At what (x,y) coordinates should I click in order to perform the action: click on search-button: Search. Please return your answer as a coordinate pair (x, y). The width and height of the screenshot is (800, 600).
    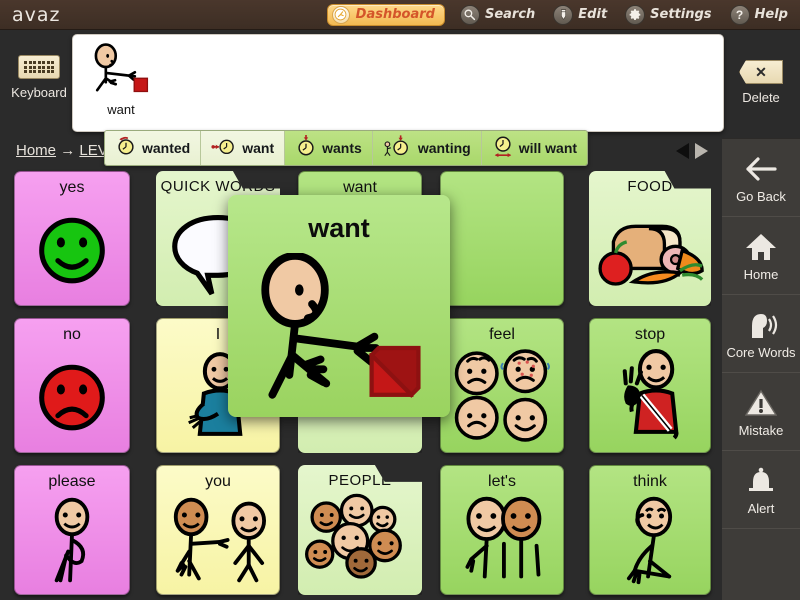
    Looking at the image, I should click on (497, 14).